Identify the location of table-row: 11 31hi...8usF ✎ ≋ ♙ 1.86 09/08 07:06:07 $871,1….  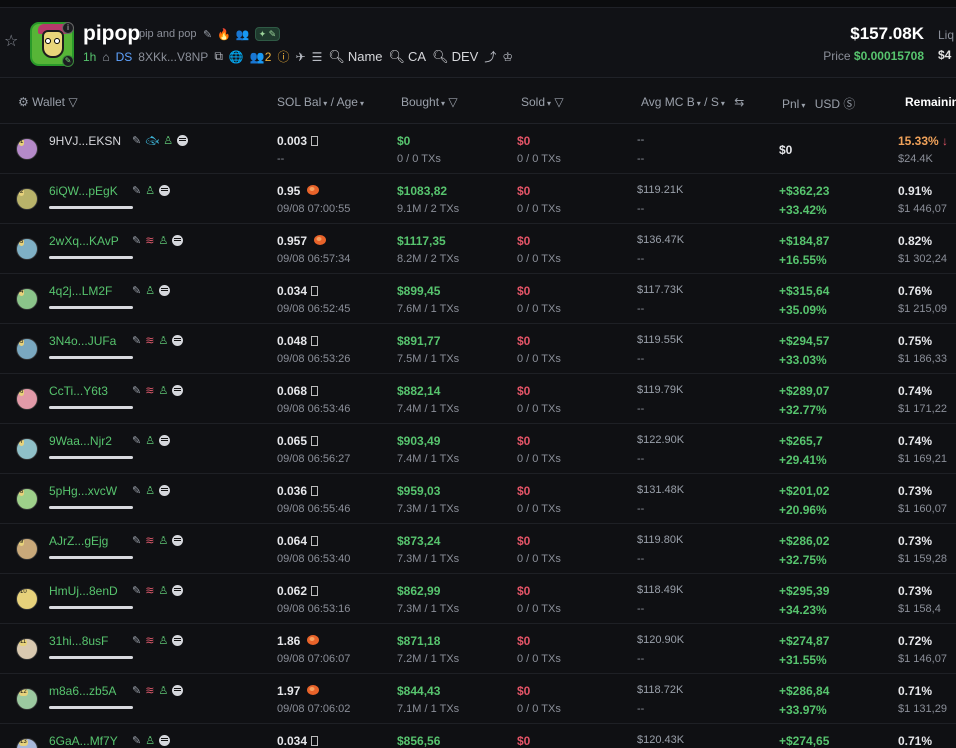
(478, 649).